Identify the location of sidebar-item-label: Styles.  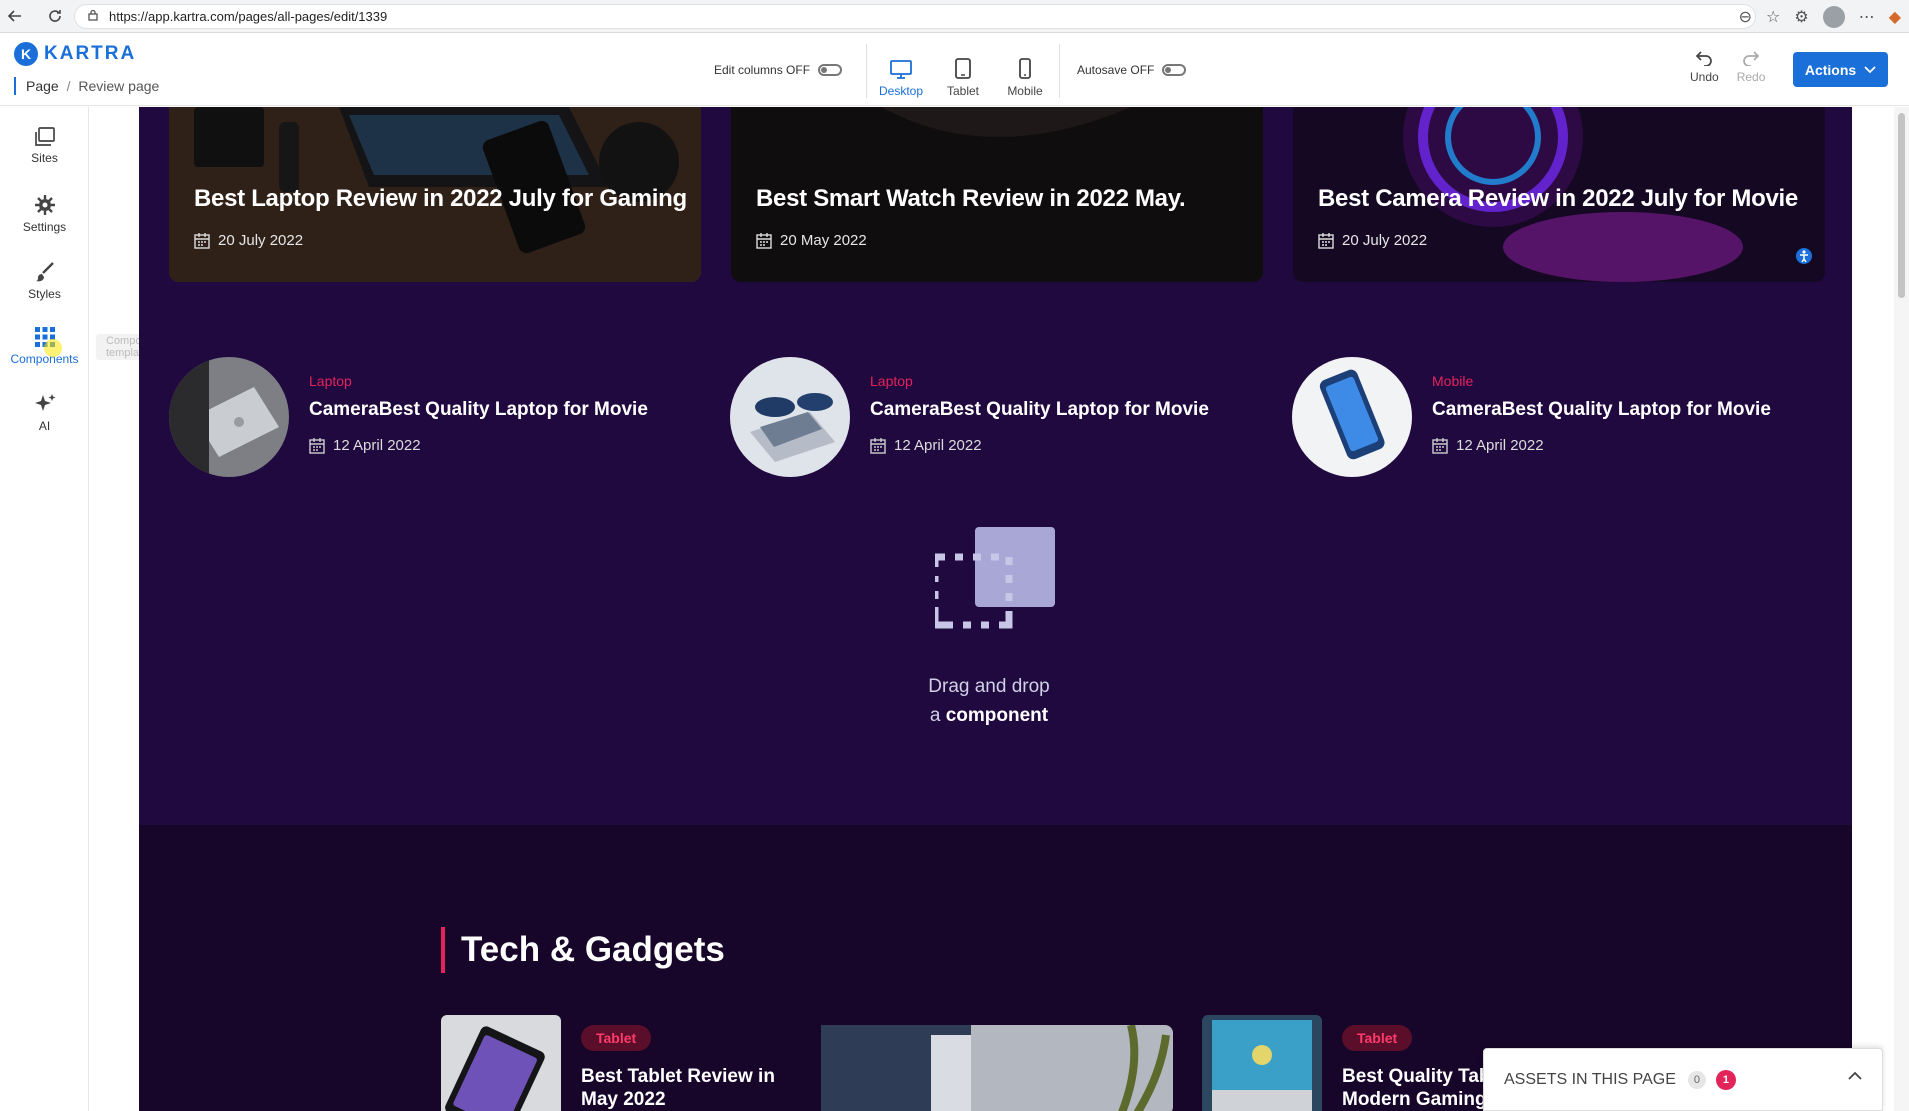
(44, 294).